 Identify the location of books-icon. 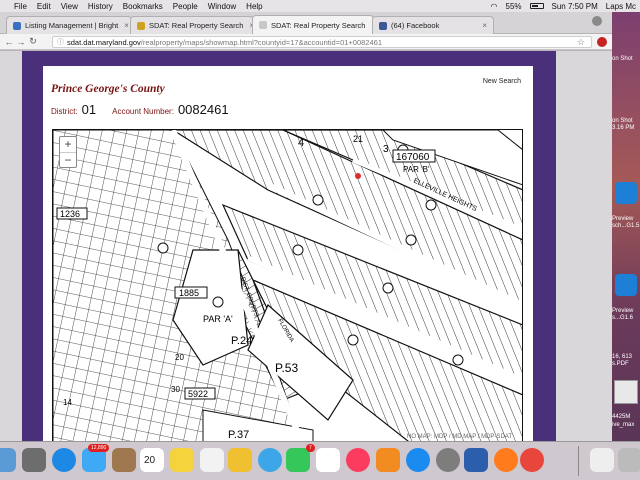
(388, 460).